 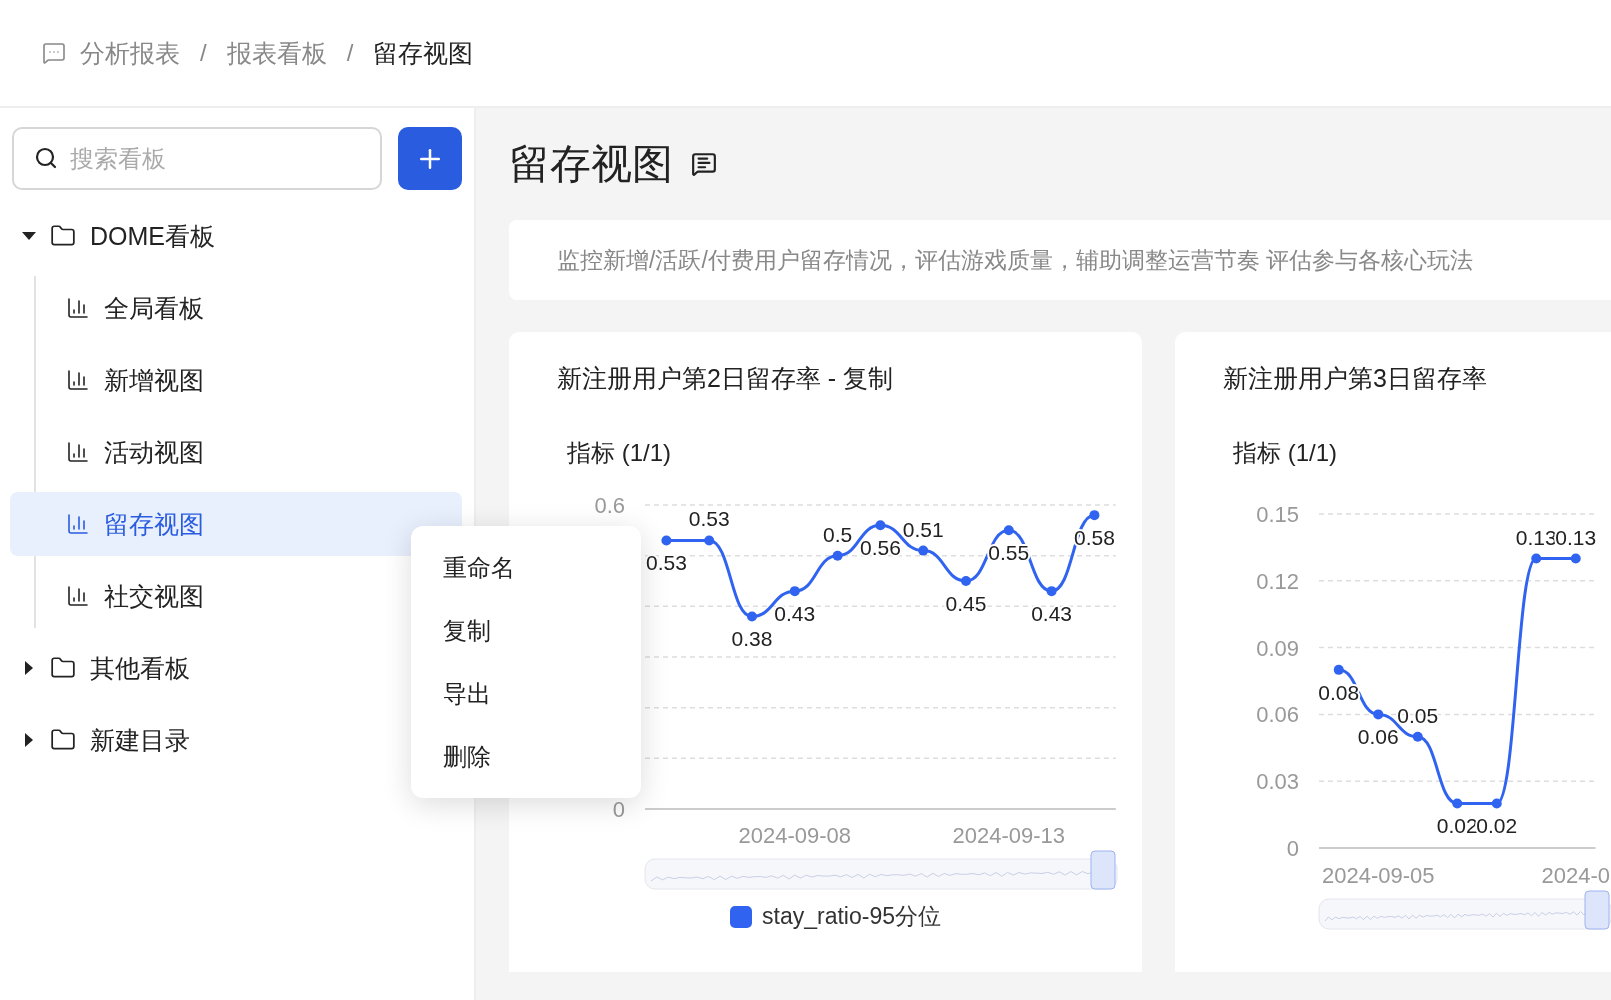 What do you see at coordinates (526, 630) in the screenshot?
I see `menu-item: 复制` at bounding box center [526, 630].